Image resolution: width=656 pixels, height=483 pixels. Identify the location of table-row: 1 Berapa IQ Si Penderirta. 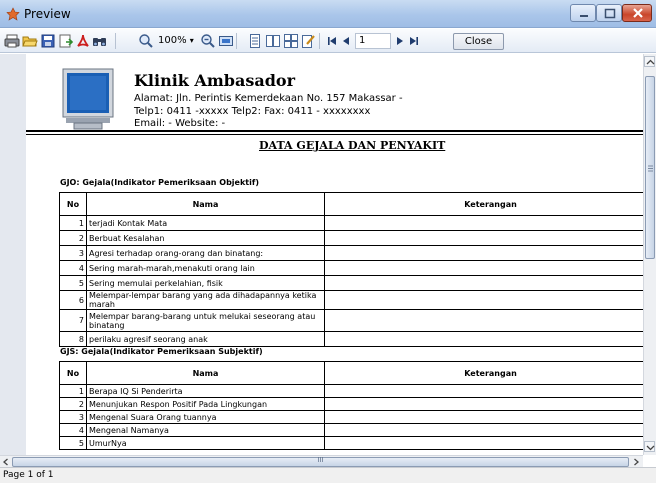
(351, 391).